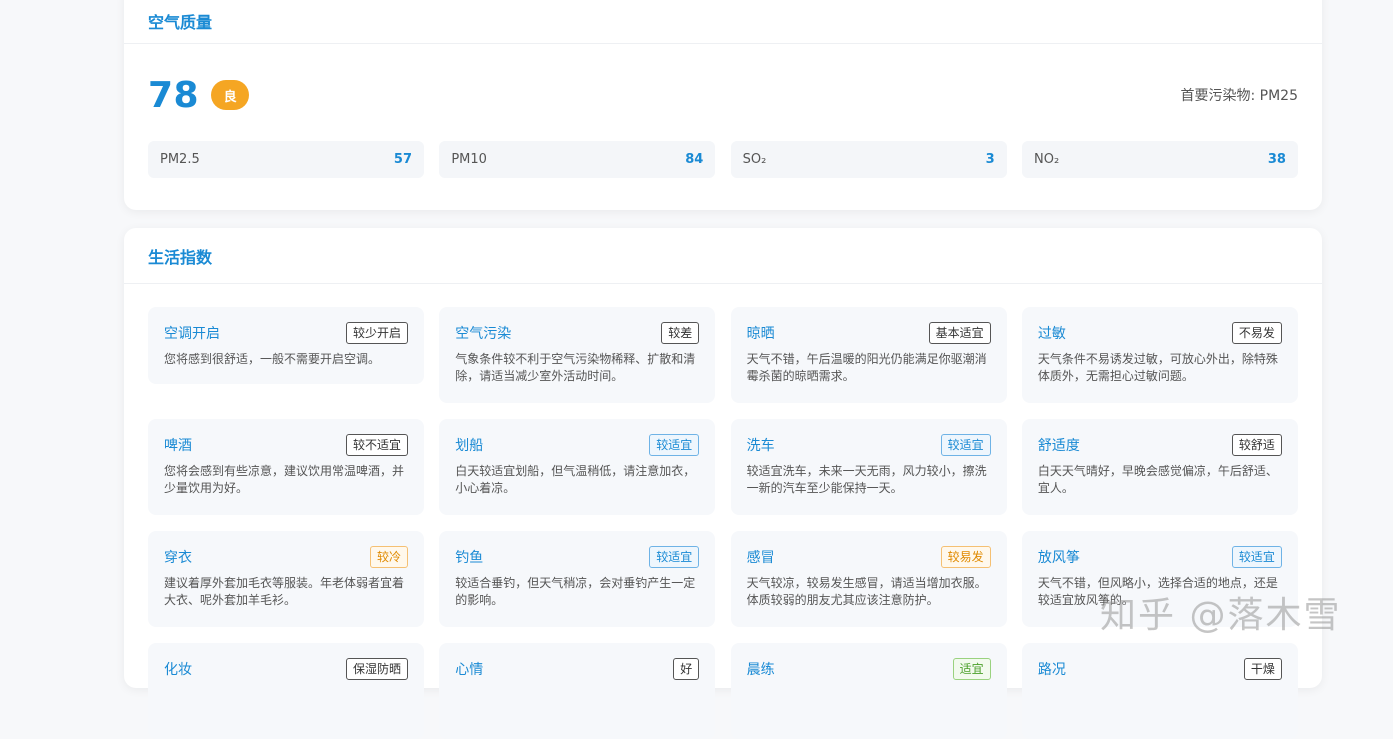 The width and height of the screenshot is (1393, 739). What do you see at coordinates (1157, 367) in the screenshot?
I see `life-item-desc: 天气条件不易诱发过敏，可放心外出，除特殊体质外，无需担心过敏问题。` at bounding box center [1157, 367].